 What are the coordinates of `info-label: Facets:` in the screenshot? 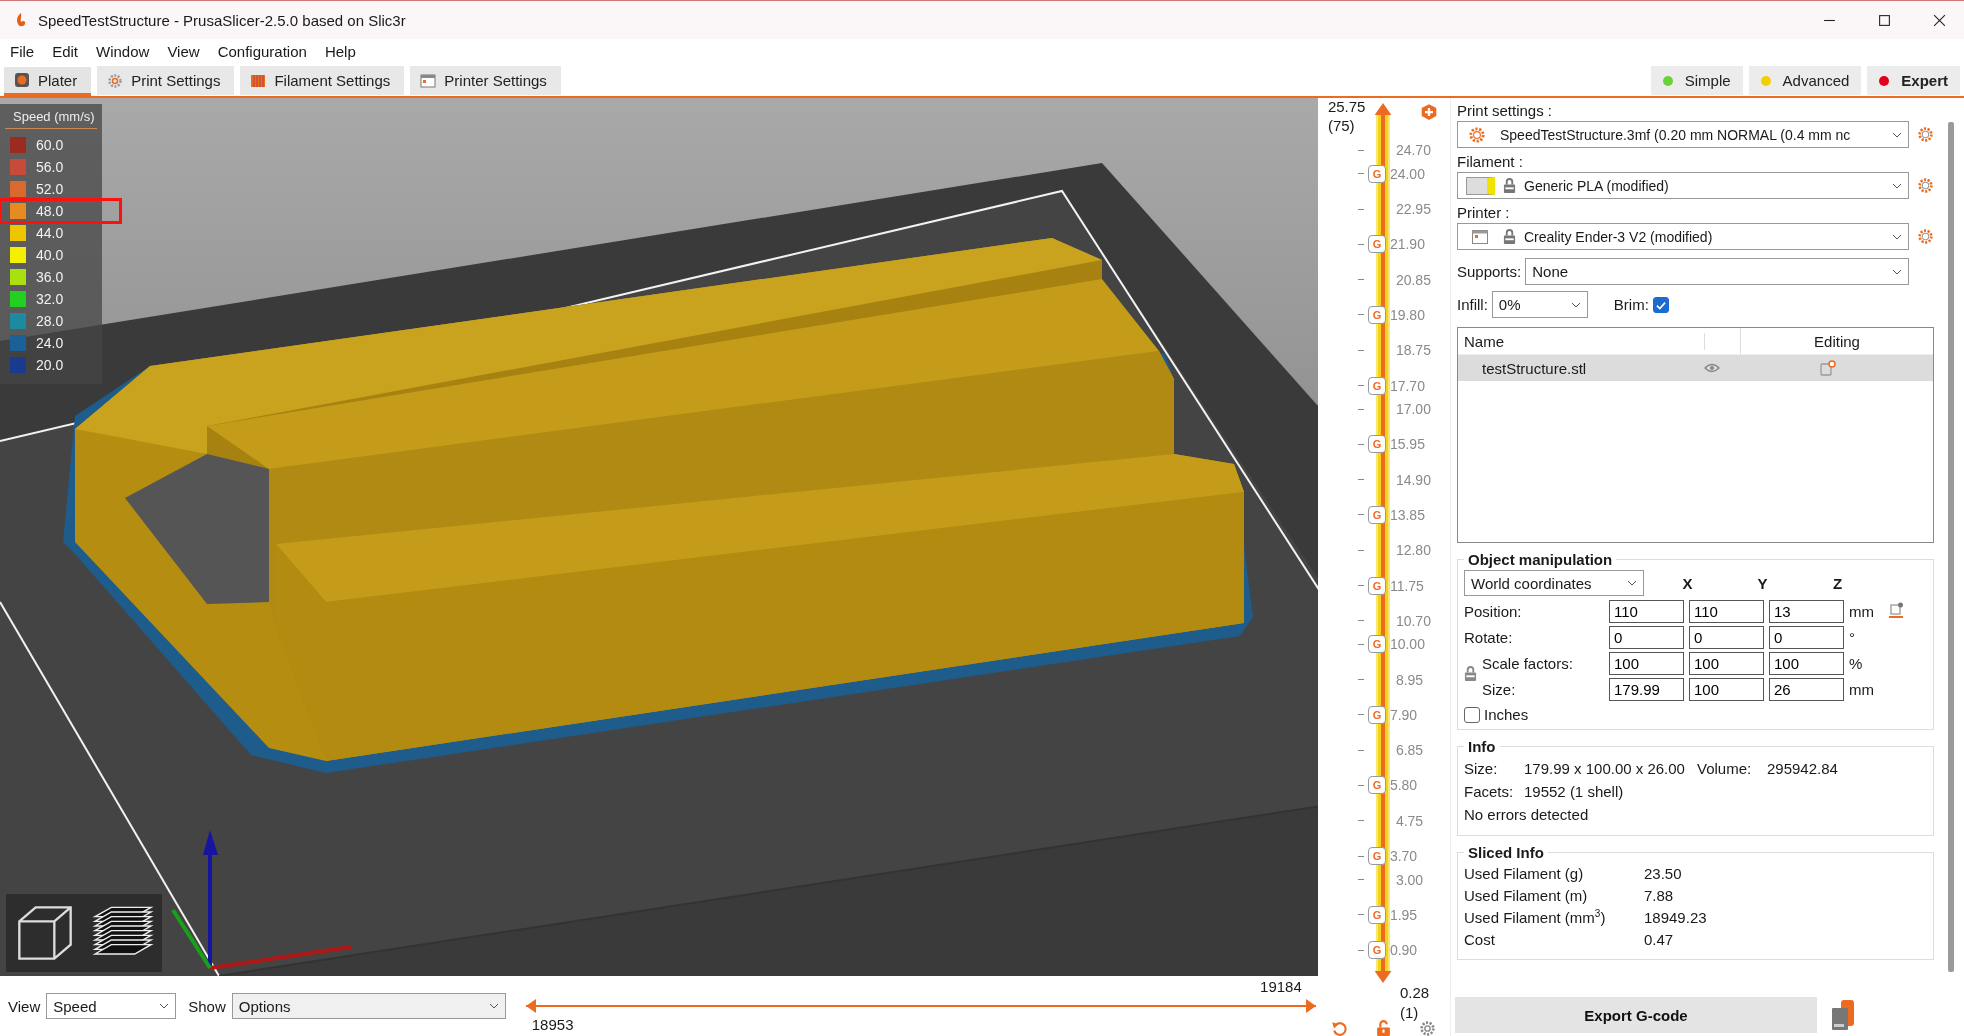 It's located at (1489, 791).